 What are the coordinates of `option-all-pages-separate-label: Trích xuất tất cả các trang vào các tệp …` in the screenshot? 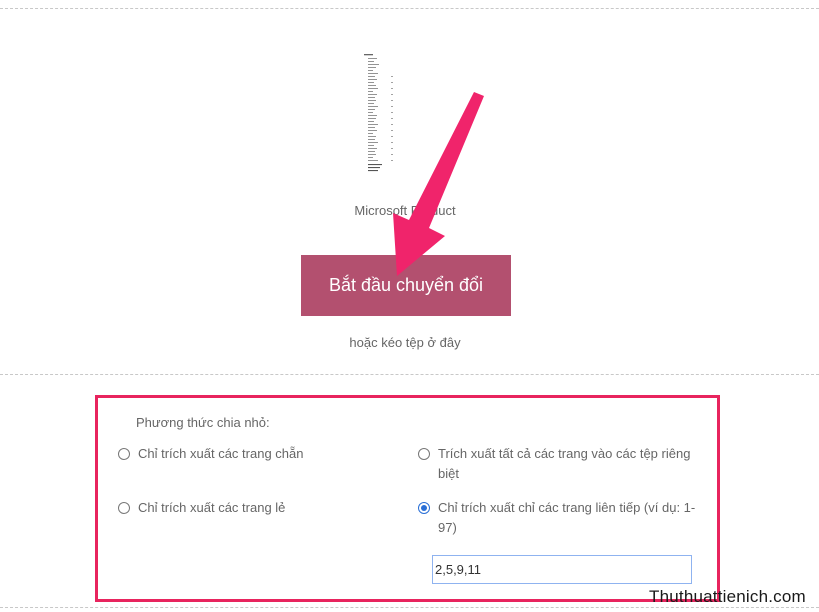 It's located at (564, 463).